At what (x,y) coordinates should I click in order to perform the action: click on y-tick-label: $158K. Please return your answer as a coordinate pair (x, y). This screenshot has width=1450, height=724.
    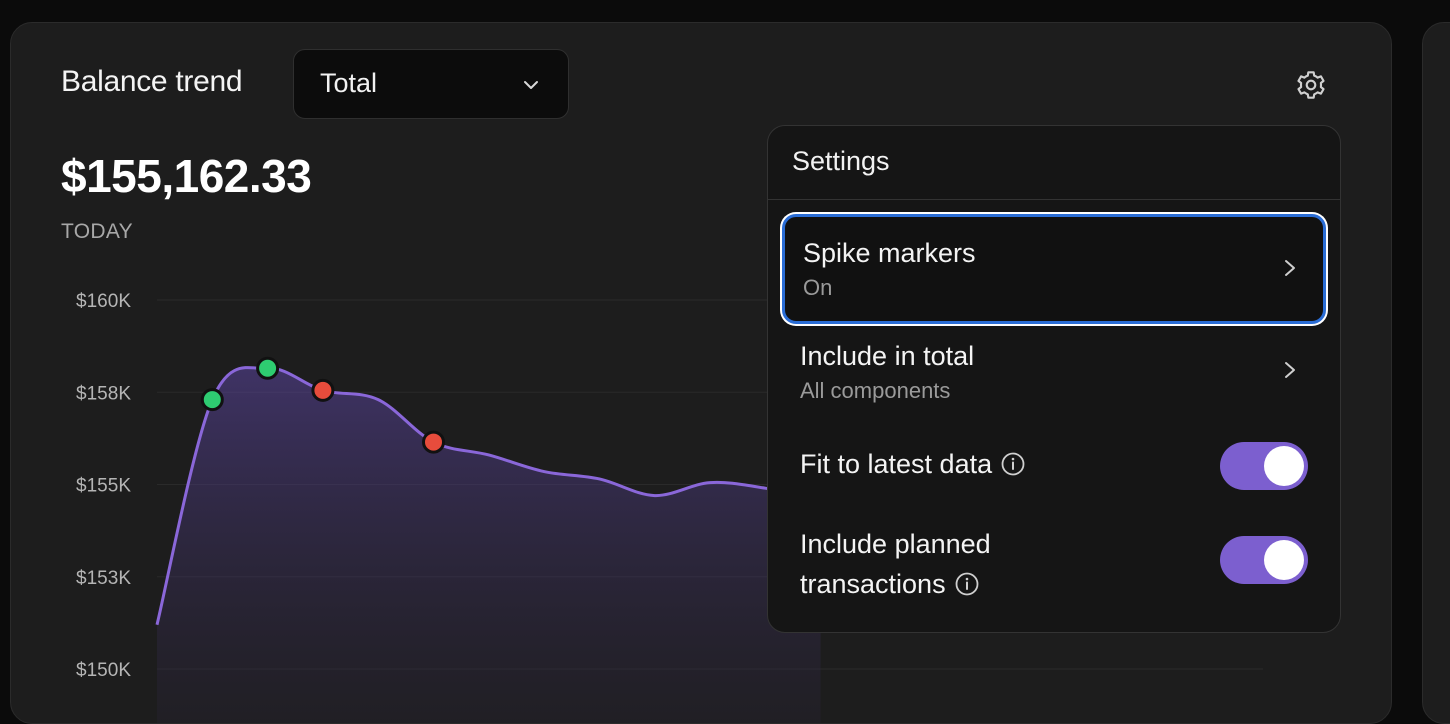
    Looking at the image, I should click on (103, 393).